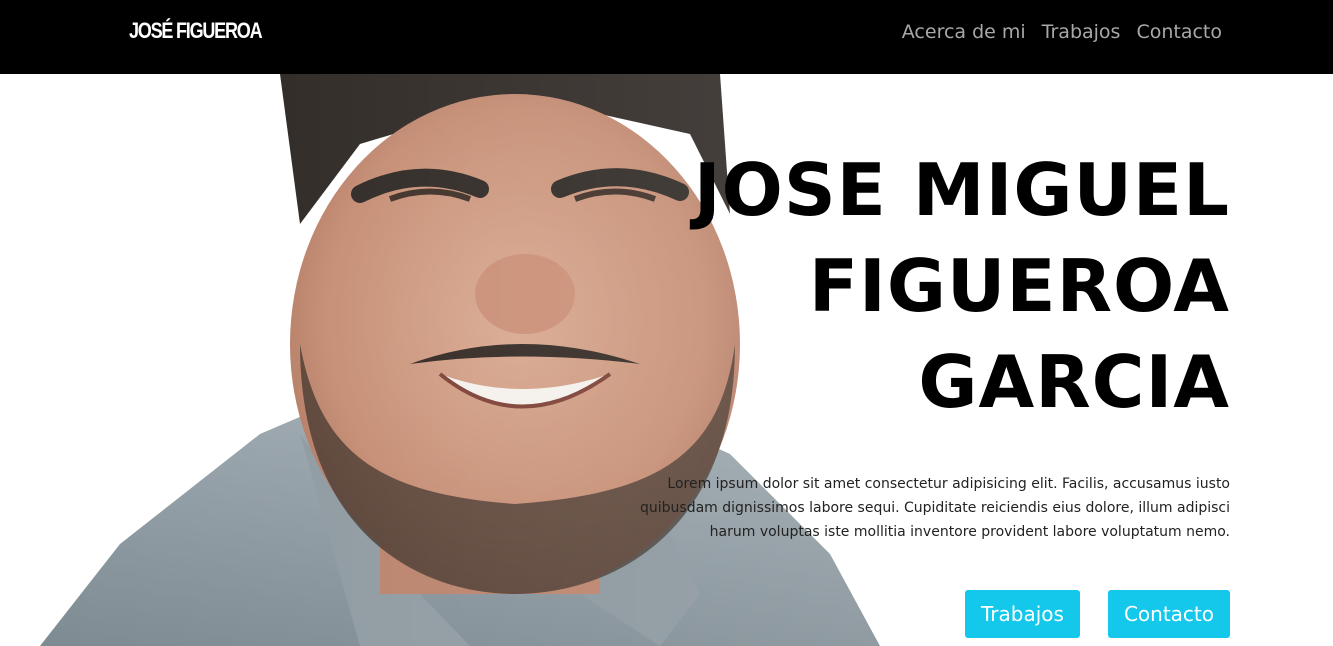 The height and width of the screenshot is (646, 1333). What do you see at coordinates (1022, 614) in the screenshot?
I see `trabajos-button: Trabajos` at bounding box center [1022, 614].